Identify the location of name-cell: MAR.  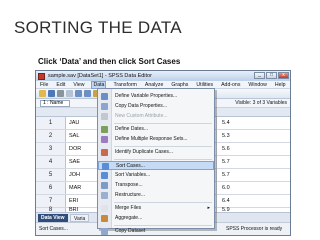
(77, 188).